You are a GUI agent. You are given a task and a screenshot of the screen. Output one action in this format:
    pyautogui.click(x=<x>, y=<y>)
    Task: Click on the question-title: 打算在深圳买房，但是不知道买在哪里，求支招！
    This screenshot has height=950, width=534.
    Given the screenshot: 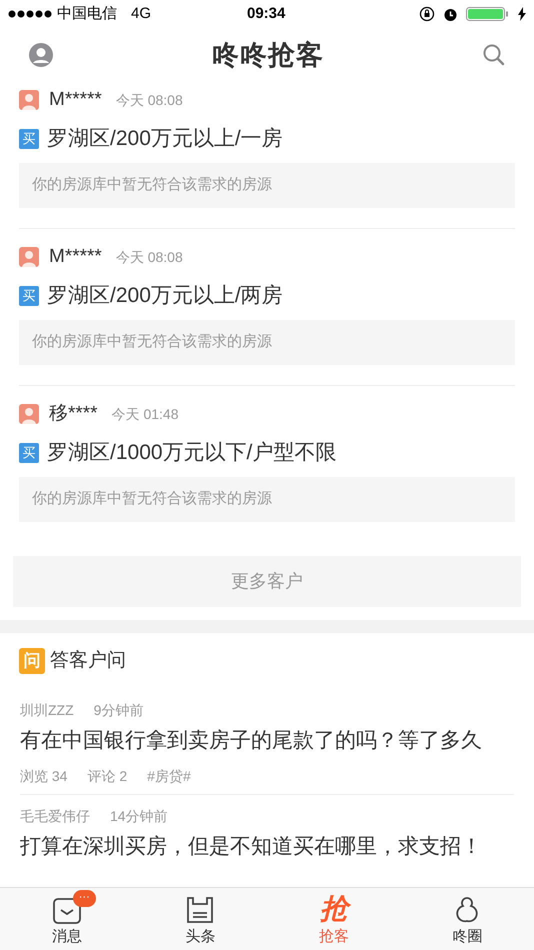 What is the action you would take?
    pyautogui.click(x=267, y=847)
    